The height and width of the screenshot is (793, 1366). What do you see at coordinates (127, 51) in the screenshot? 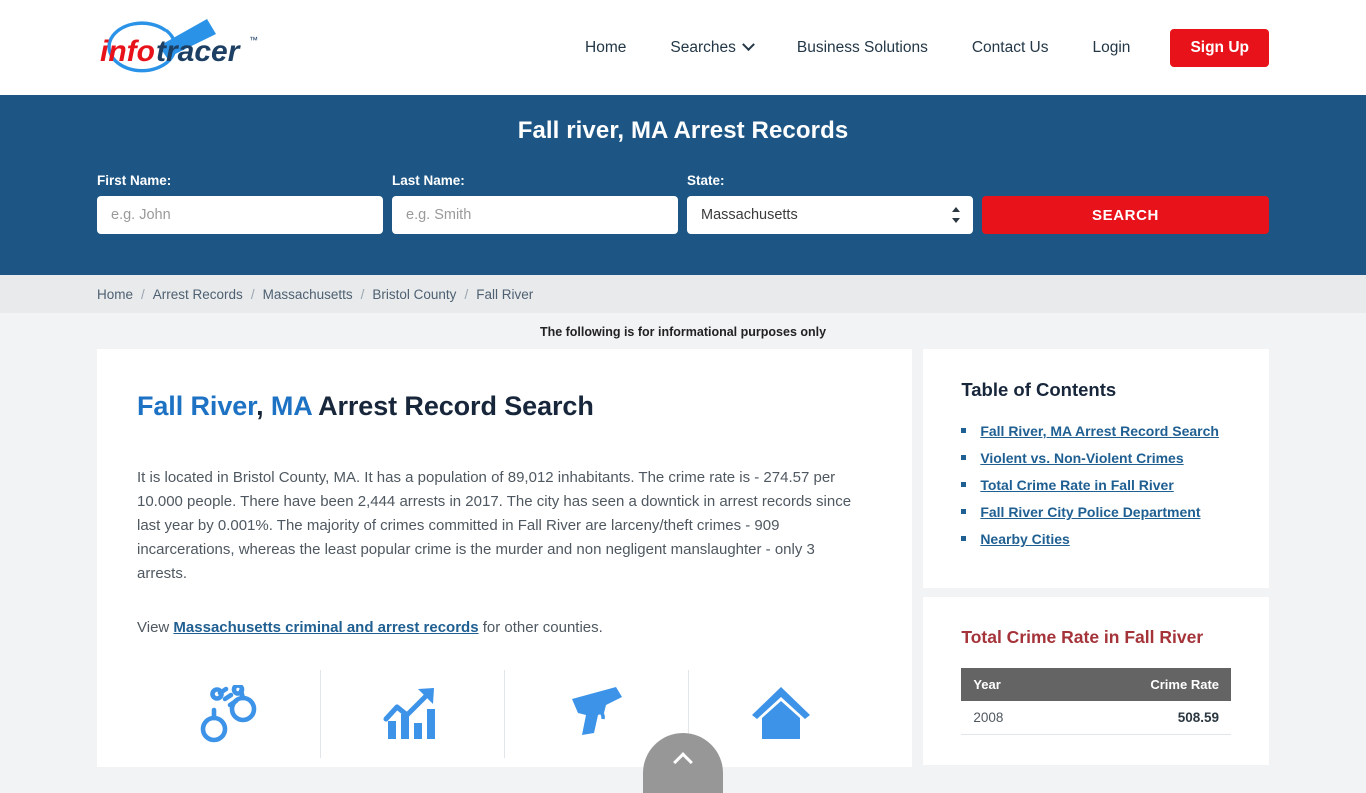
I see `svg-text: info` at bounding box center [127, 51].